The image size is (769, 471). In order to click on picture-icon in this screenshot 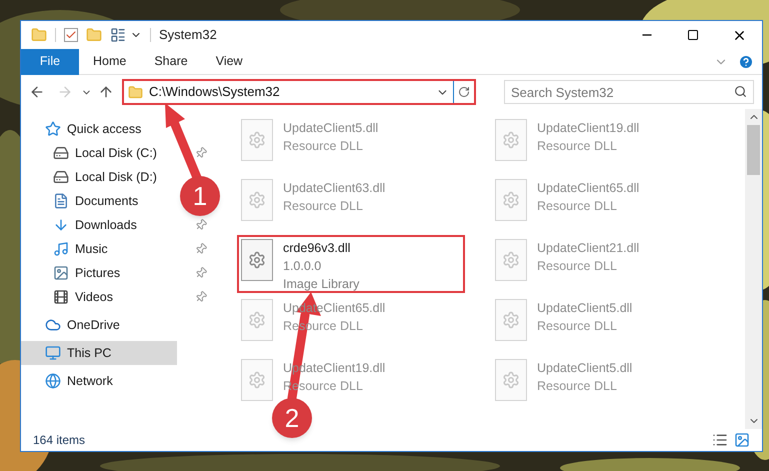, I will do `click(61, 273)`.